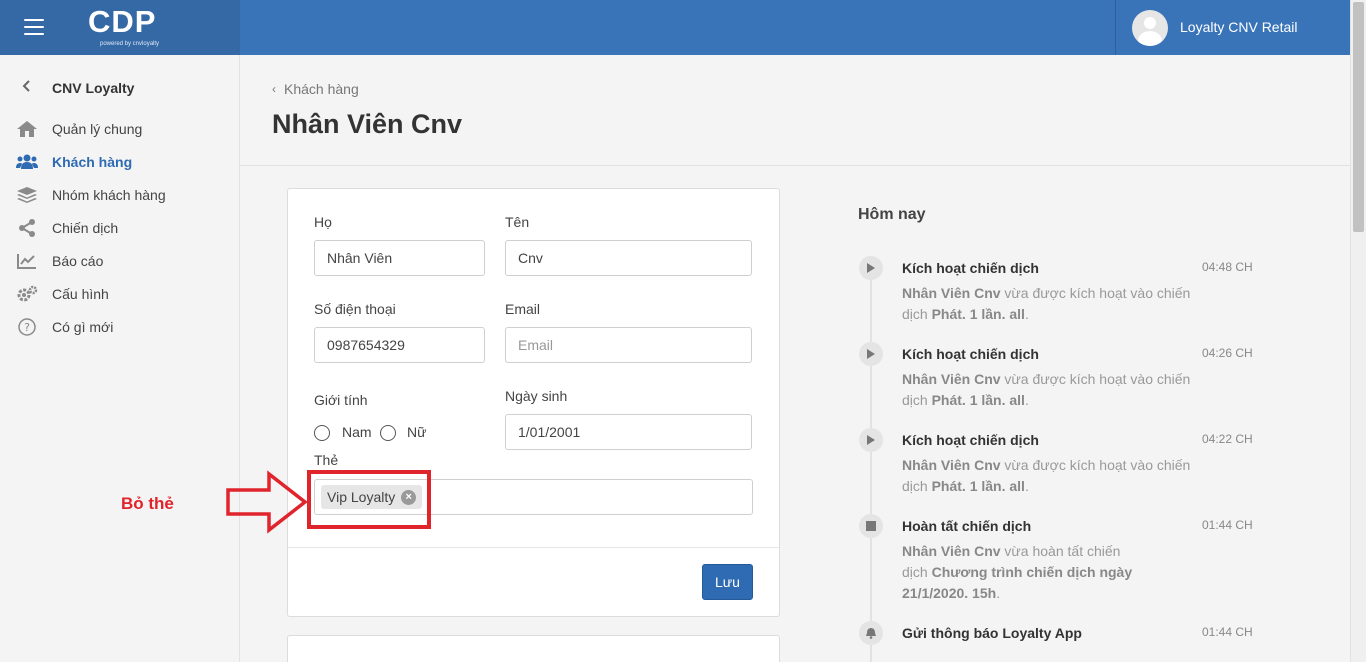 The width and height of the screenshot is (1366, 662). I want to click on page-title: Nhân Viên Cnv, so click(367, 124).